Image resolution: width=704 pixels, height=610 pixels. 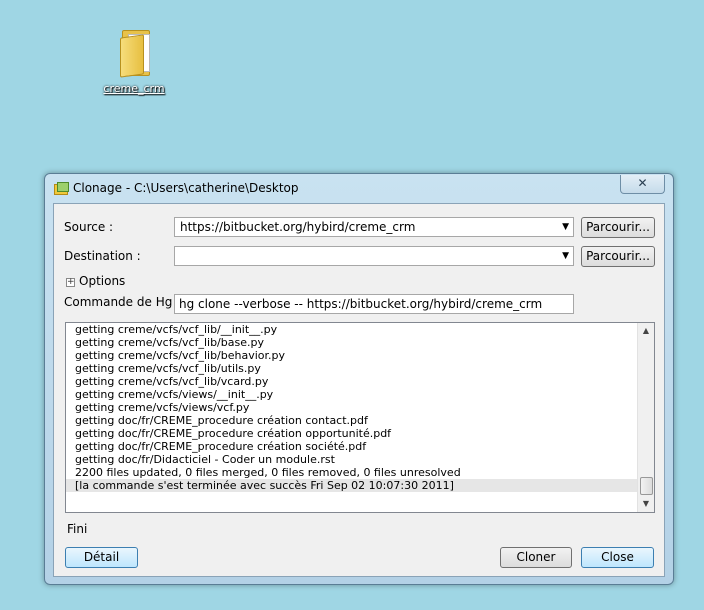 What do you see at coordinates (646, 486) in the screenshot?
I see `scroll-thumb` at bounding box center [646, 486].